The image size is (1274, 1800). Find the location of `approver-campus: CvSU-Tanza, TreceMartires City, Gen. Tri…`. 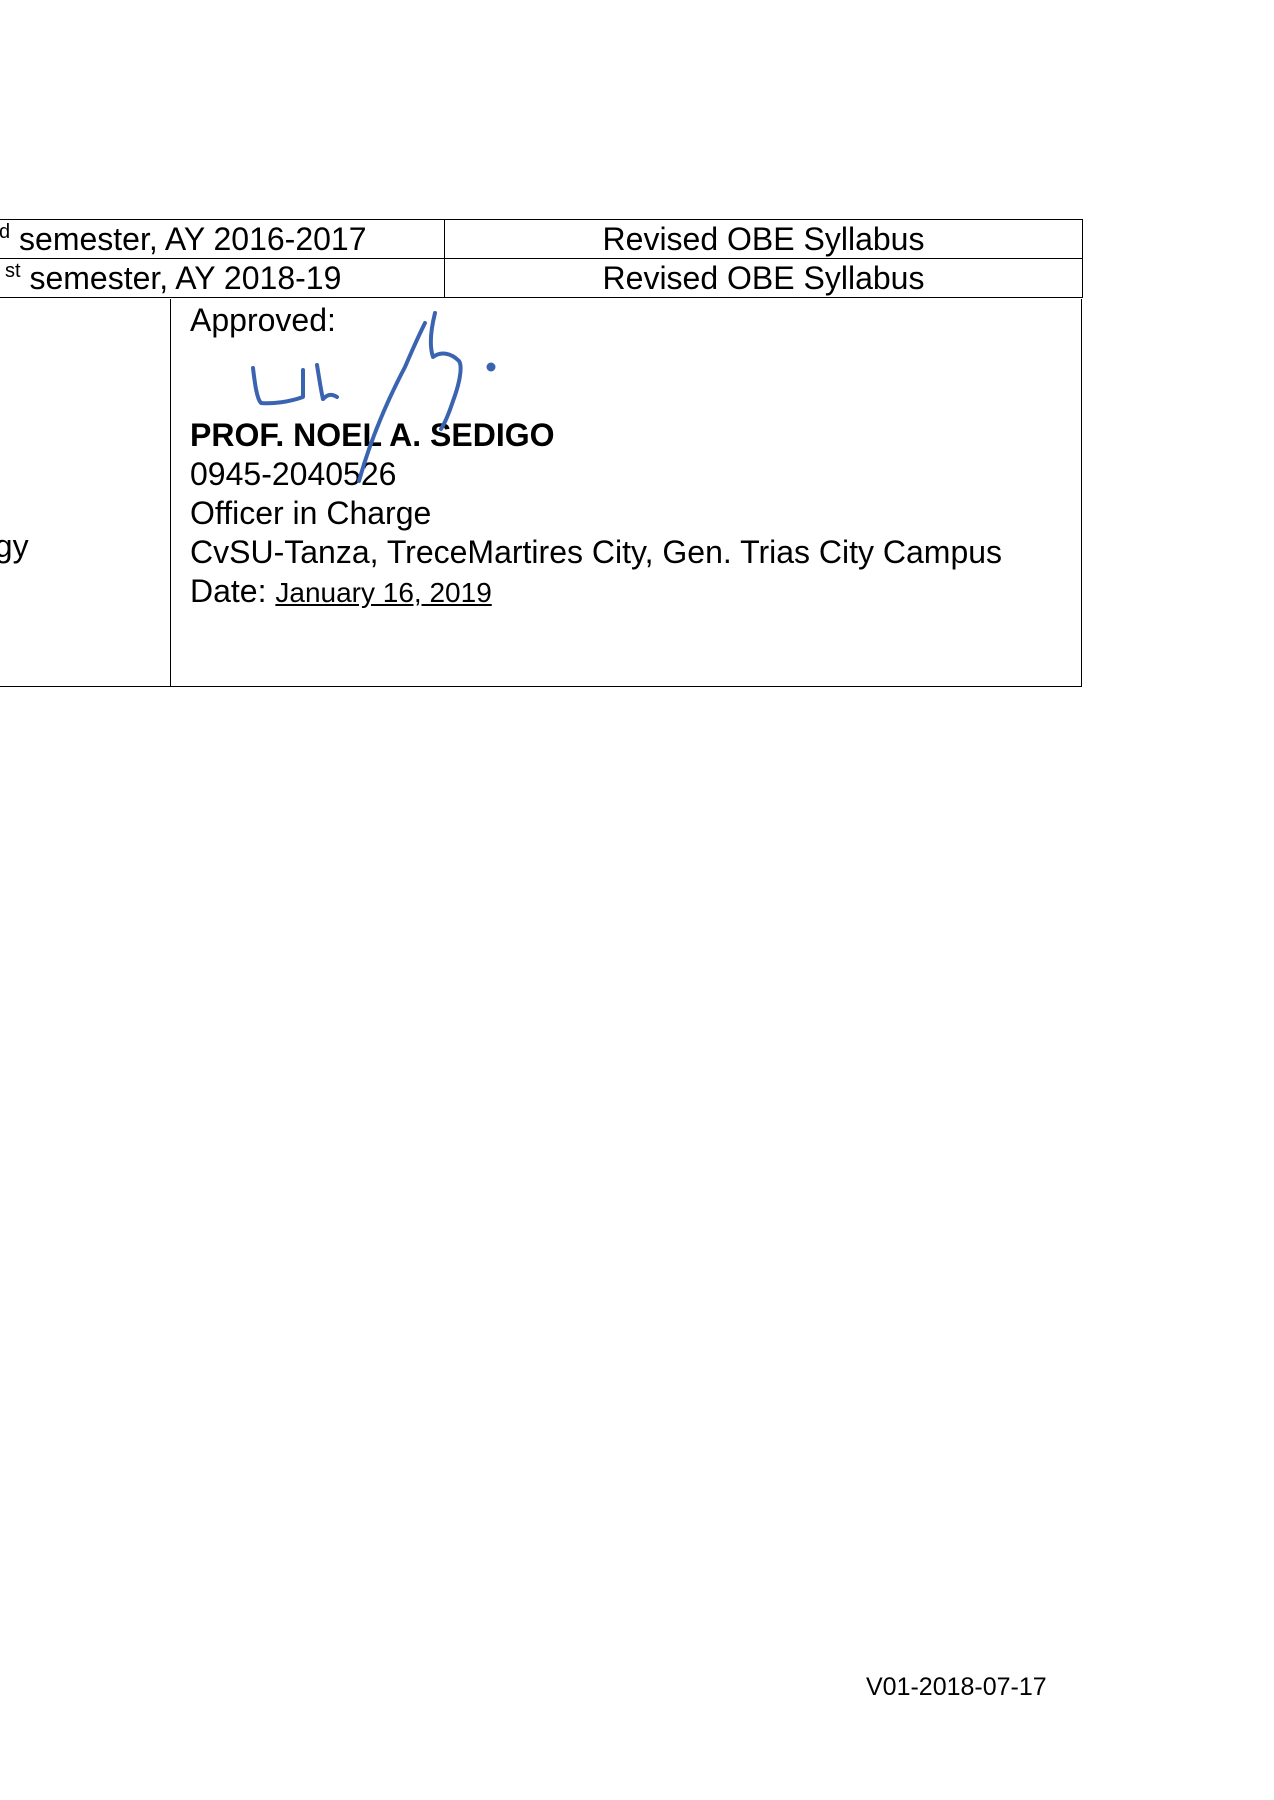

approver-campus: CvSU-Tanza, TreceMartires City, Gen. Tri… is located at coordinates (596, 552).